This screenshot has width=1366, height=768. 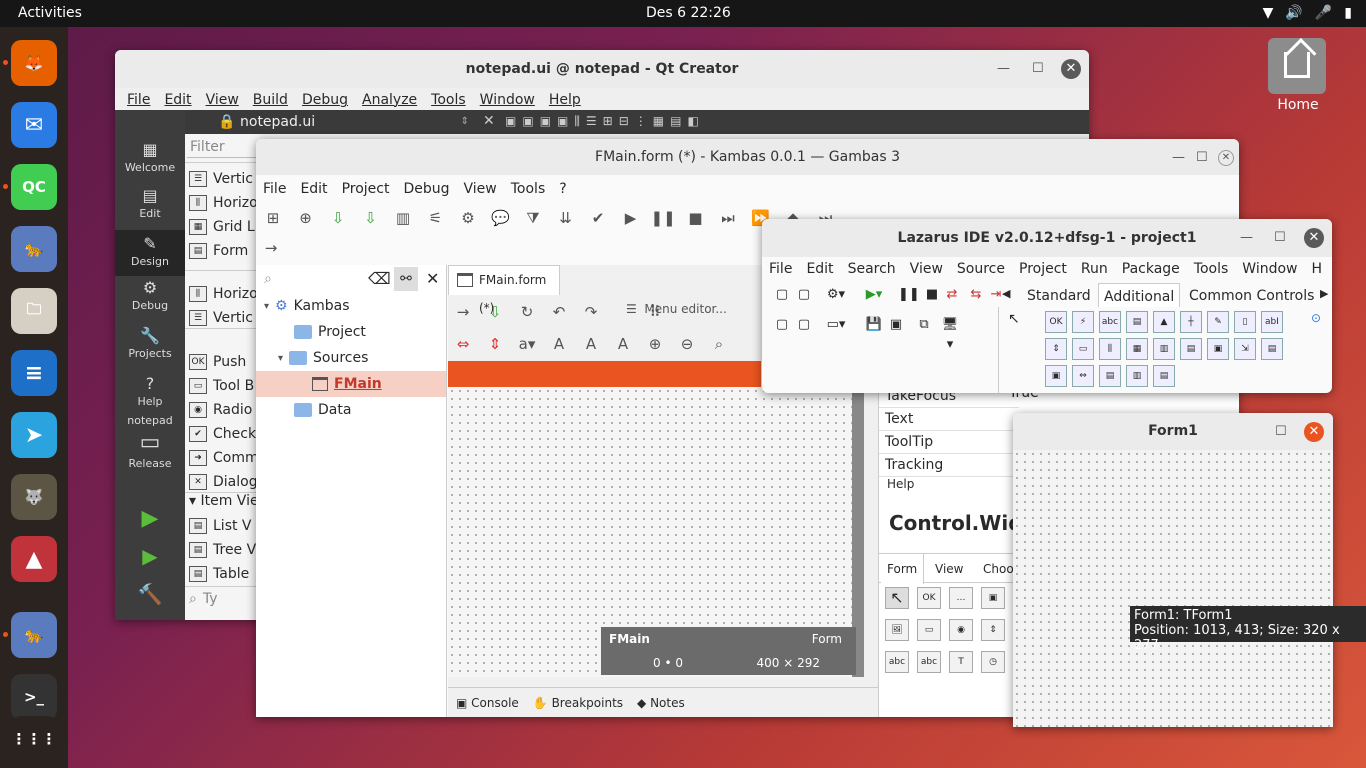 What do you see at coordinates (150, 295) in the screenshot?
I see `mode-debug: ⚙ Debug` at bounding box center [150, 295].